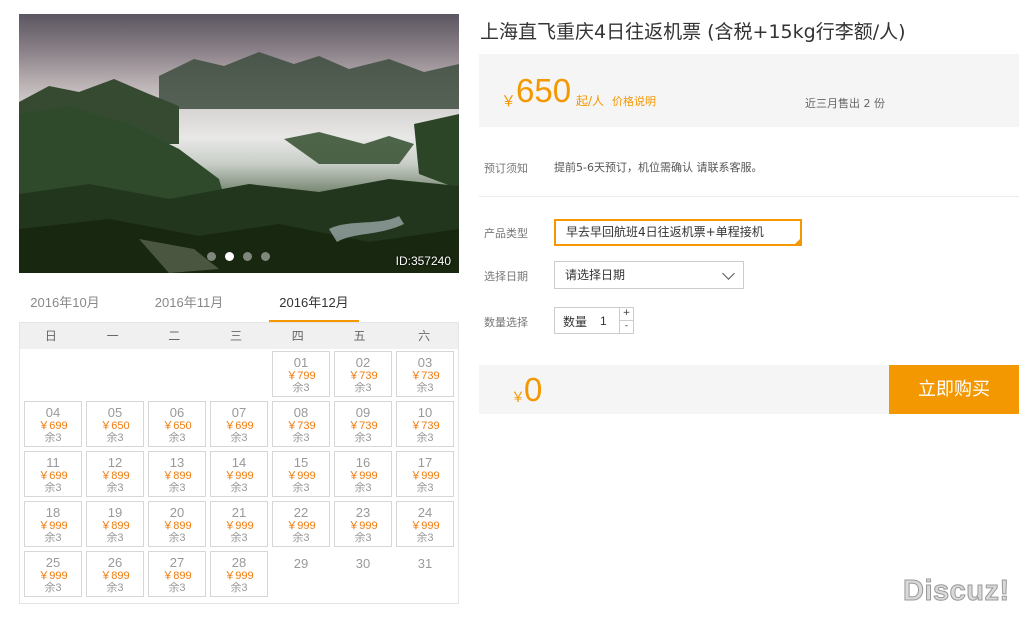 Image resolution: width=1027 pixels, height=617 pixels. Describe the element at coordinates (845, 103) in the screenshot. I see `sold-count: 近三月售出 2 份` at that location.